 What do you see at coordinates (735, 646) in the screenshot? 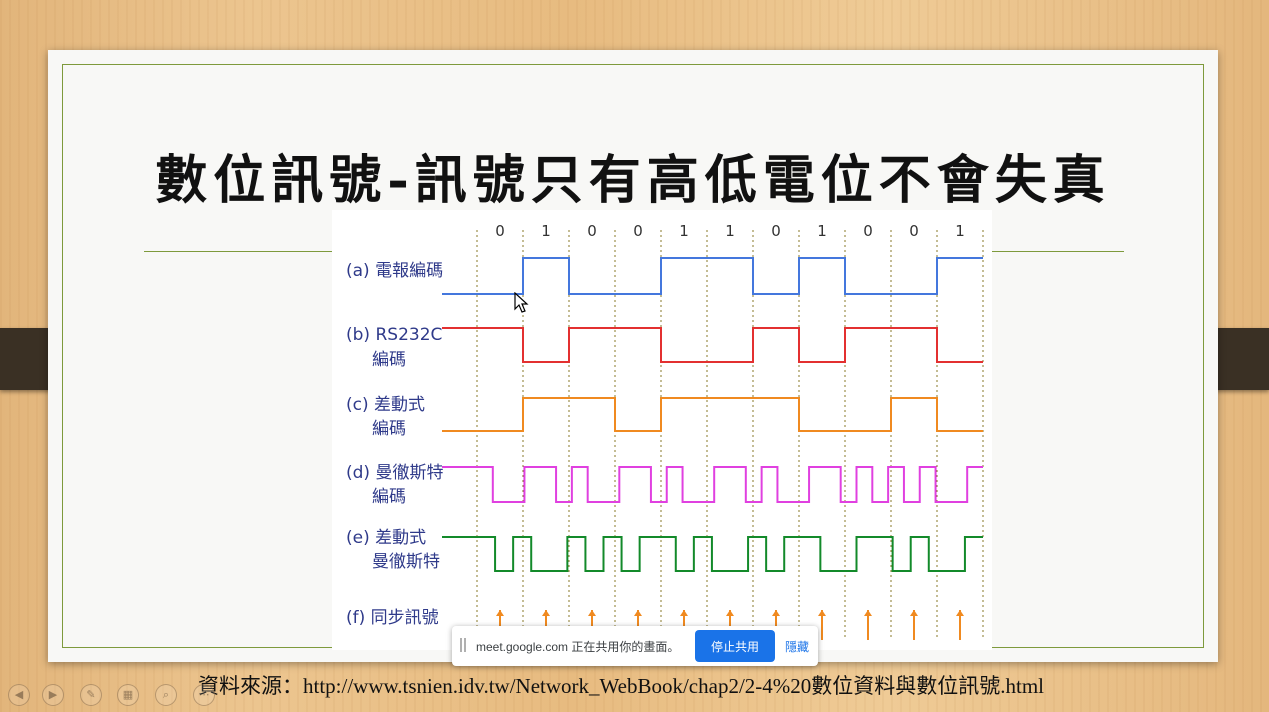
I see `stop-sharing-button: 停止共用` at bounding box center [735, 646].